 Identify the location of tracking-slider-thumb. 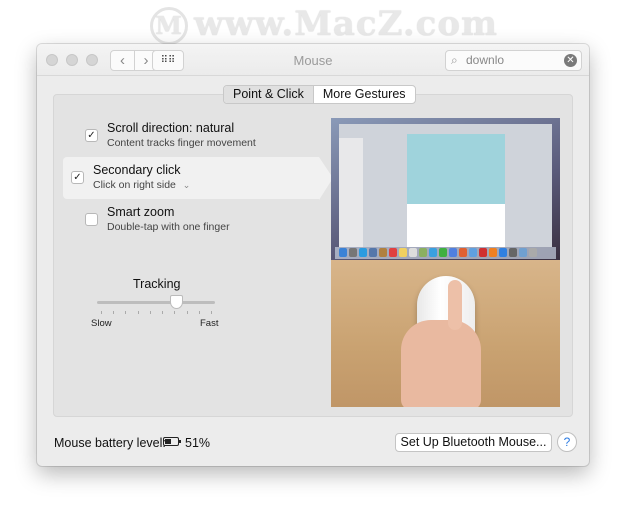
(176, 302).